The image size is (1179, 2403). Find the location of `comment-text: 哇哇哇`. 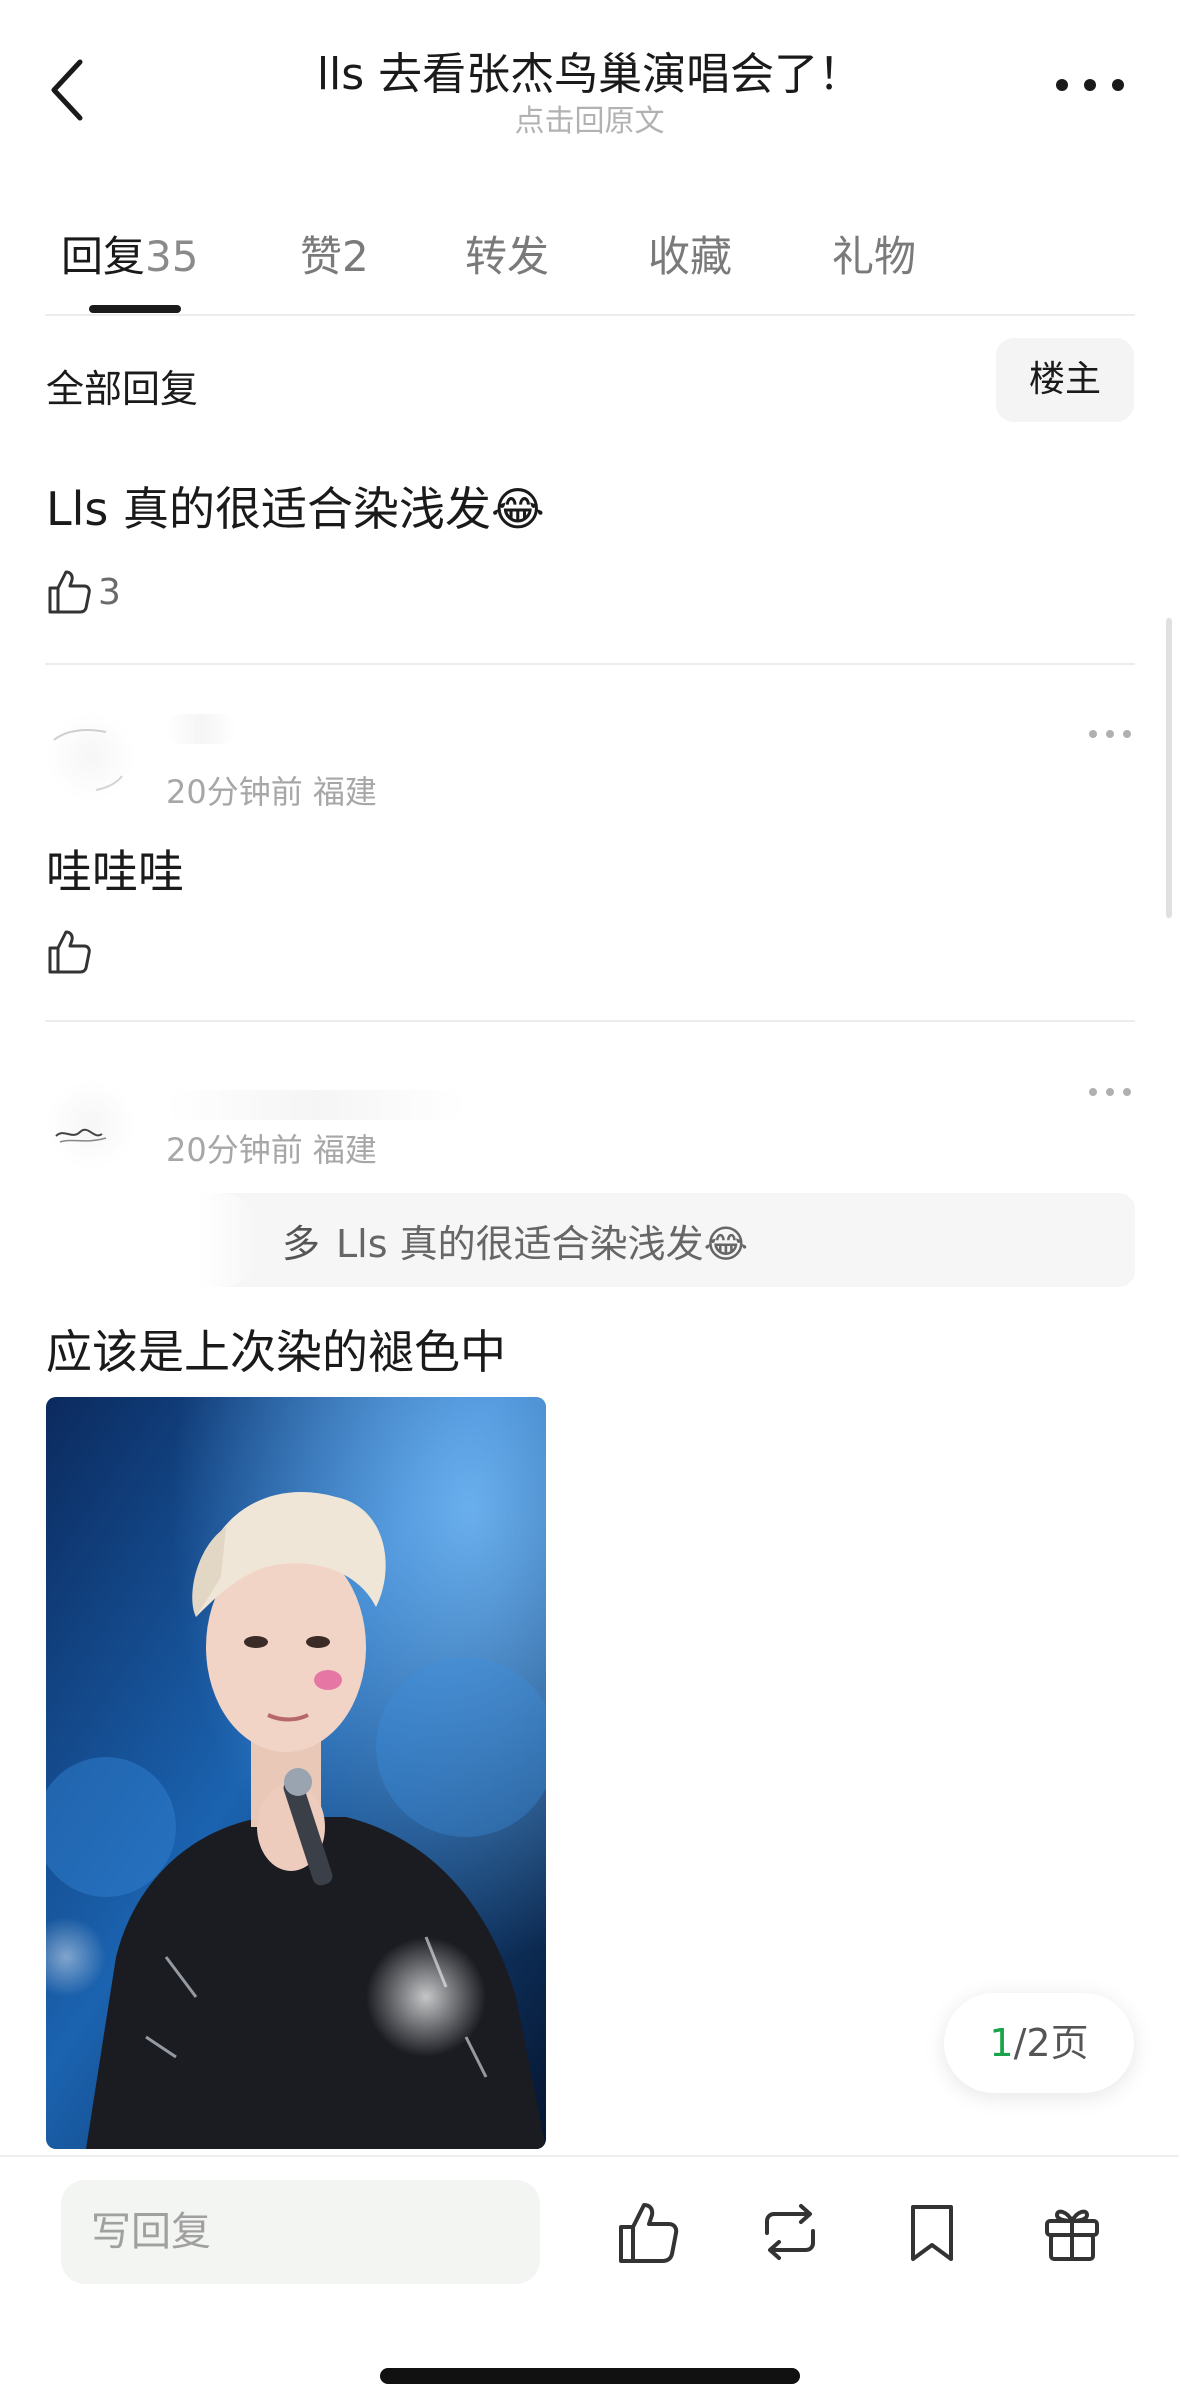

comment-text: 哇哇哇 is located at coordinates (115, 872).